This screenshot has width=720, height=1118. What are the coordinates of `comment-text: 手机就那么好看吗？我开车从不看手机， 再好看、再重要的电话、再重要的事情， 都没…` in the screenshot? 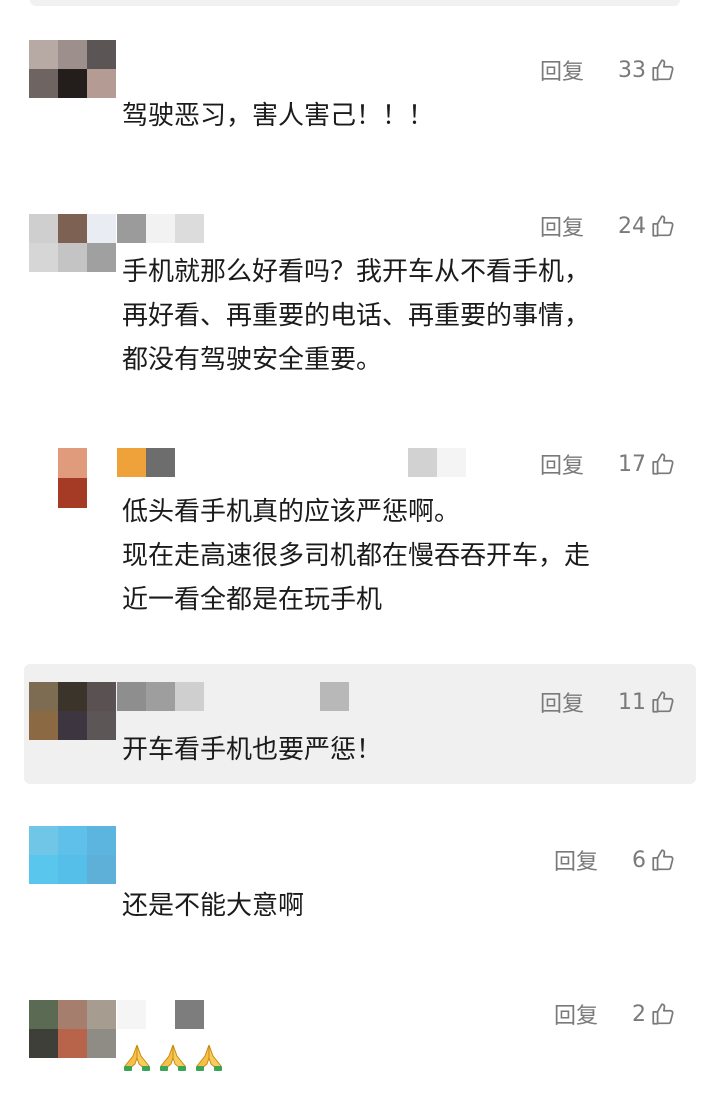 It's located at (356, 316).